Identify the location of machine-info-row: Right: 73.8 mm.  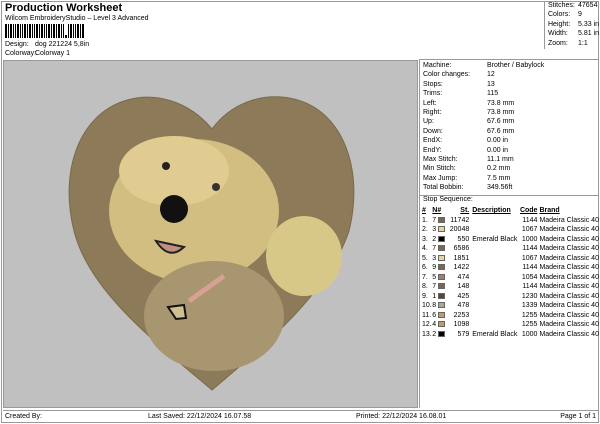
(509, 113).